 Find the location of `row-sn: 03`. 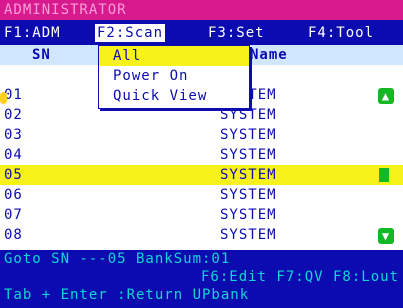

row-sn: 03 is located at coordinates (13, 135).